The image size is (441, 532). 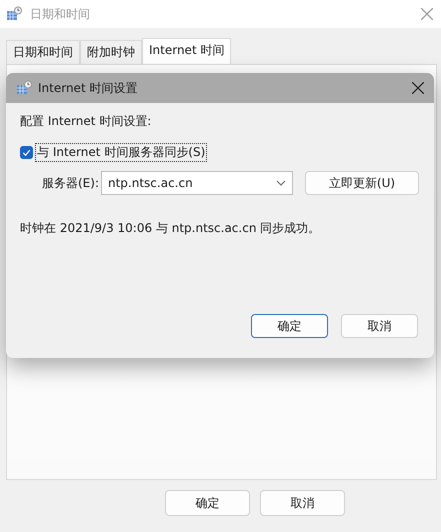 What do you see at coordinates (171, 228) in the screenshot?
I see `status-message: 时钟在 2021/9/3 10:06 与 ntp.ntsc.ac.cn 同步成功。` at bounding box center [171, 228].